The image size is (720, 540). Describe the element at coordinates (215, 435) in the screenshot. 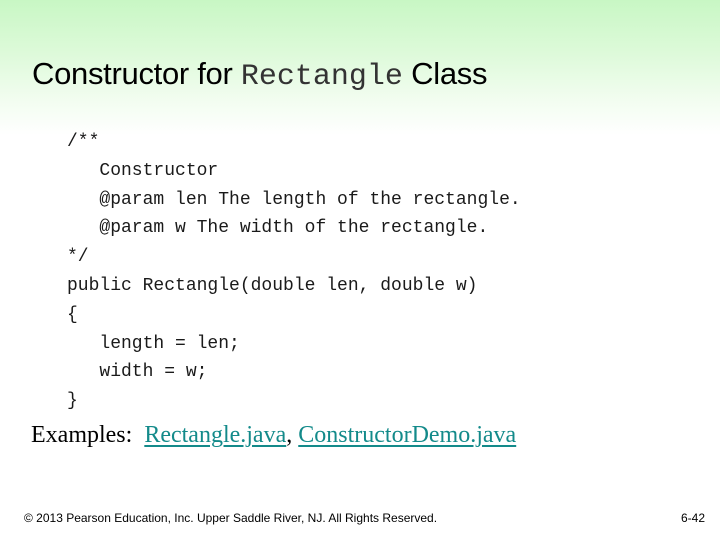

I see `rectangle-java-link: Rectangle.java` at that location.